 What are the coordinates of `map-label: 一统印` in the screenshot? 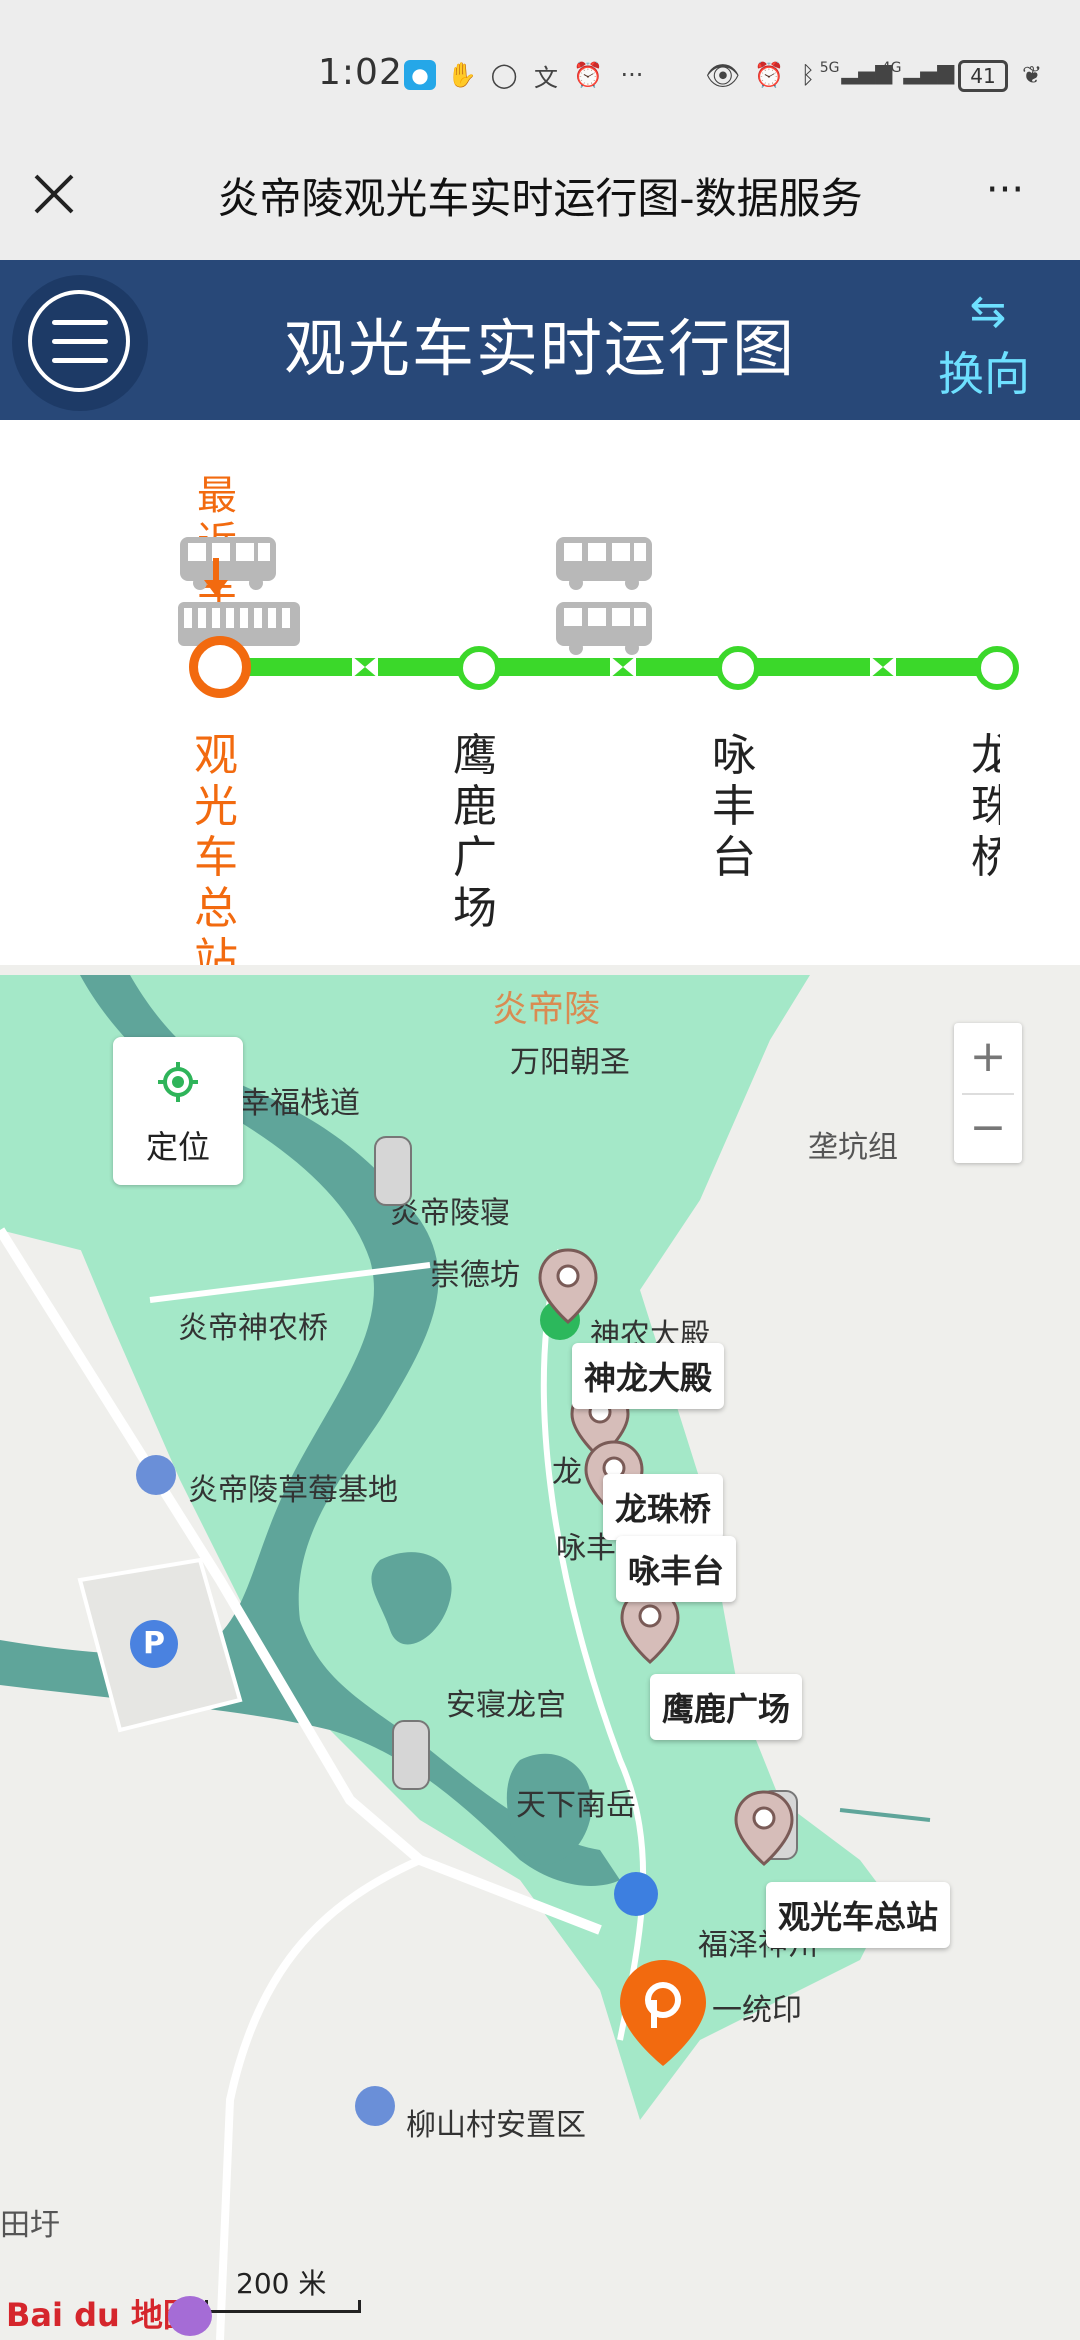 It's located at (757, 2010).